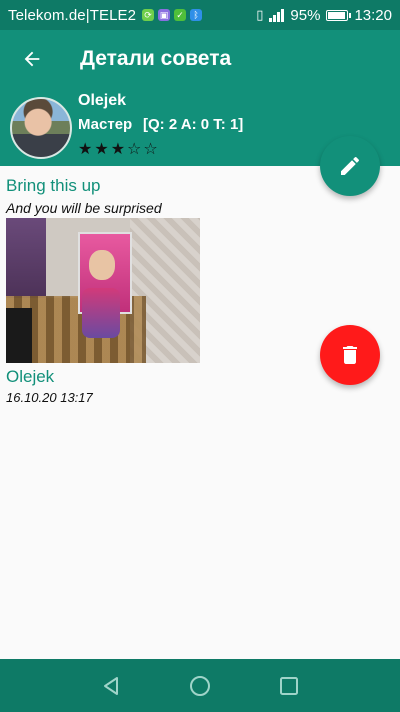 The image size is (400, 712). I want to click on battery-percent: 95%, so click(305, 15).